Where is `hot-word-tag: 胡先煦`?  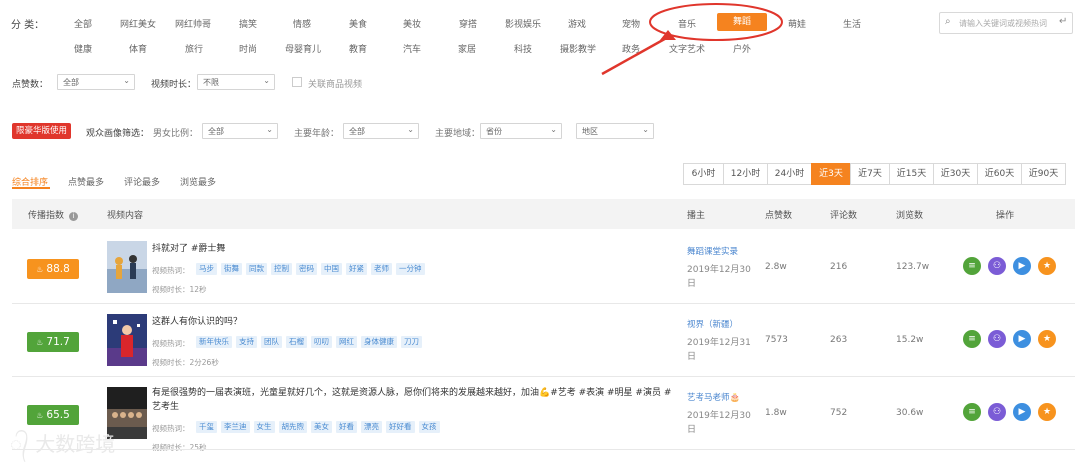 hot-word-tag: 胡先煦 is located at coordinates (292, 427).